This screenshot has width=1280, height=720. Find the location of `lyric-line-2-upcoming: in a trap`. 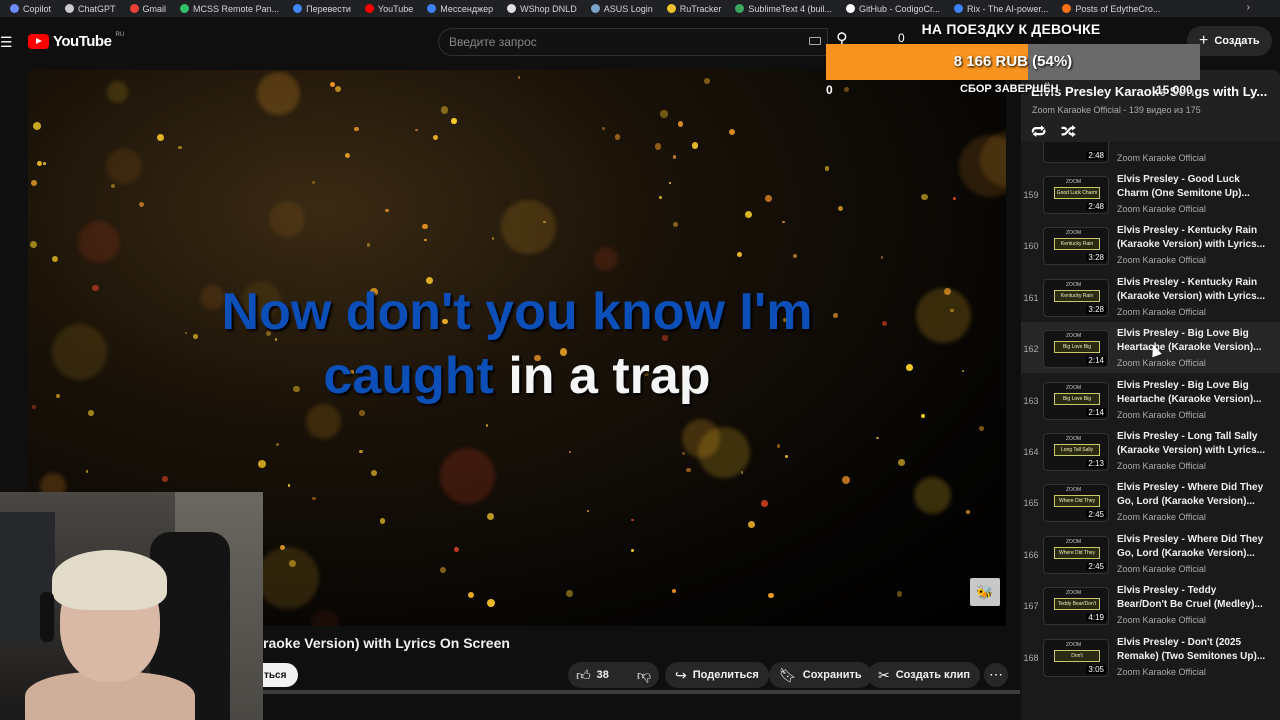

lyric-line-2-upcoming: in a trap is located at coordinates (609, 376).